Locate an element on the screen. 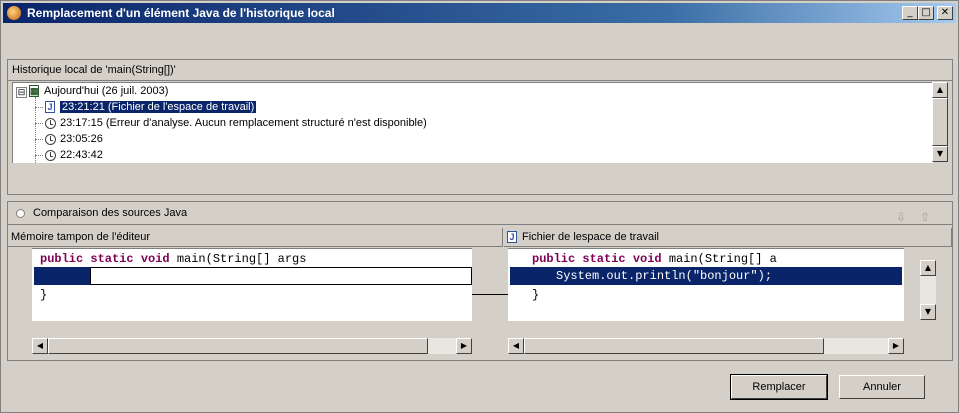 This screenshot has width=959, height=413. code-line: public static void main(String[] args is located at coordinates (173, 259).